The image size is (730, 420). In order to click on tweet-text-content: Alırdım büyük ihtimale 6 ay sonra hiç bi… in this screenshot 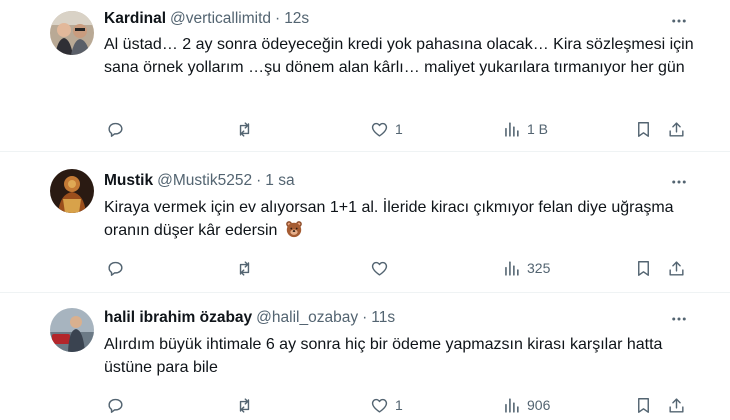, I will do `click(383, 356)`.